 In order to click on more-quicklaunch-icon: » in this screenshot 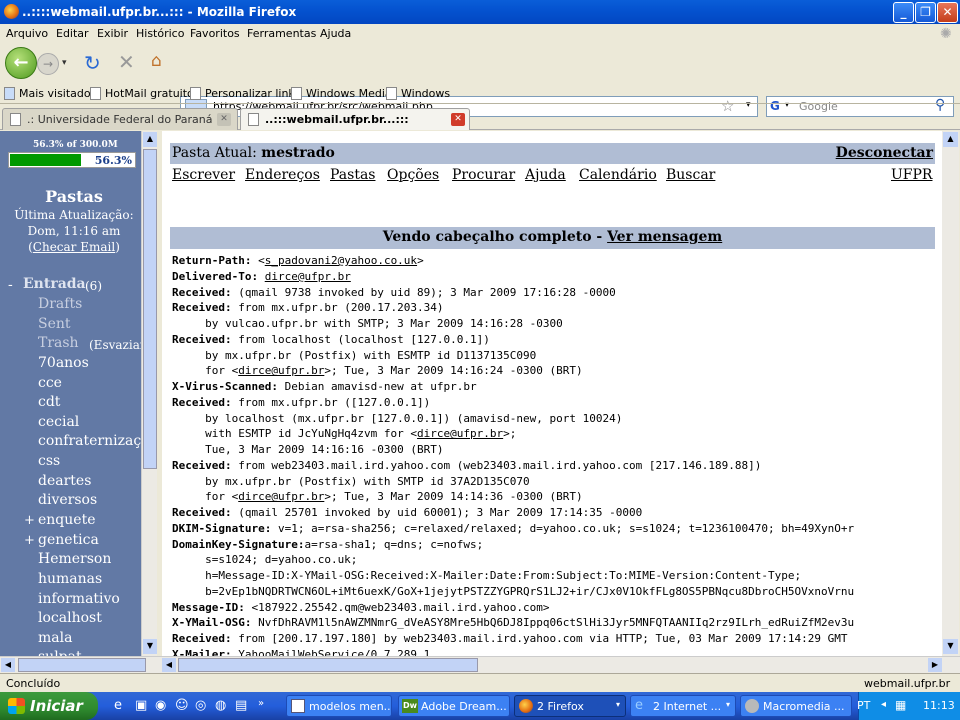, I will do `click(261, 703)`.